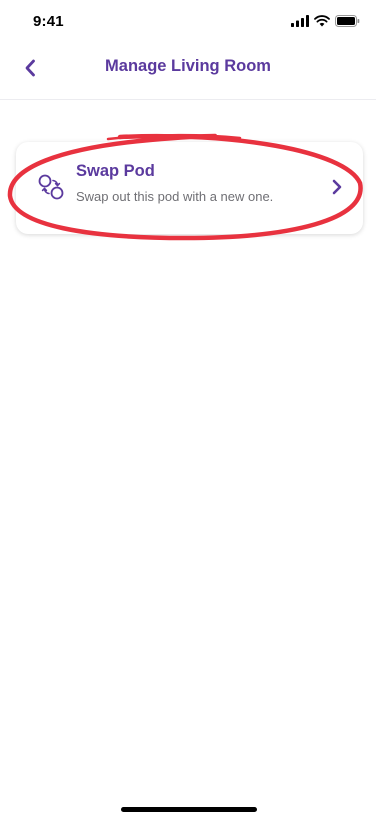 This screenshot has width=376, height=822. What do you see at coordinates (48, 21) in the screenshot?
I see `status-time: 9:41` at bounding box center [48, 21].